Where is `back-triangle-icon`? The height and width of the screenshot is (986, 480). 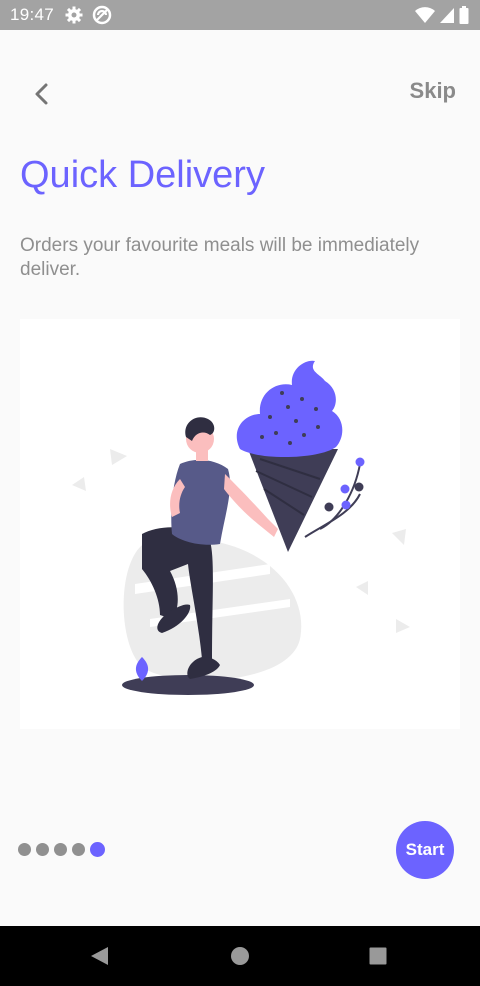 back-triangle-icon is located at coordinates (100, 956).